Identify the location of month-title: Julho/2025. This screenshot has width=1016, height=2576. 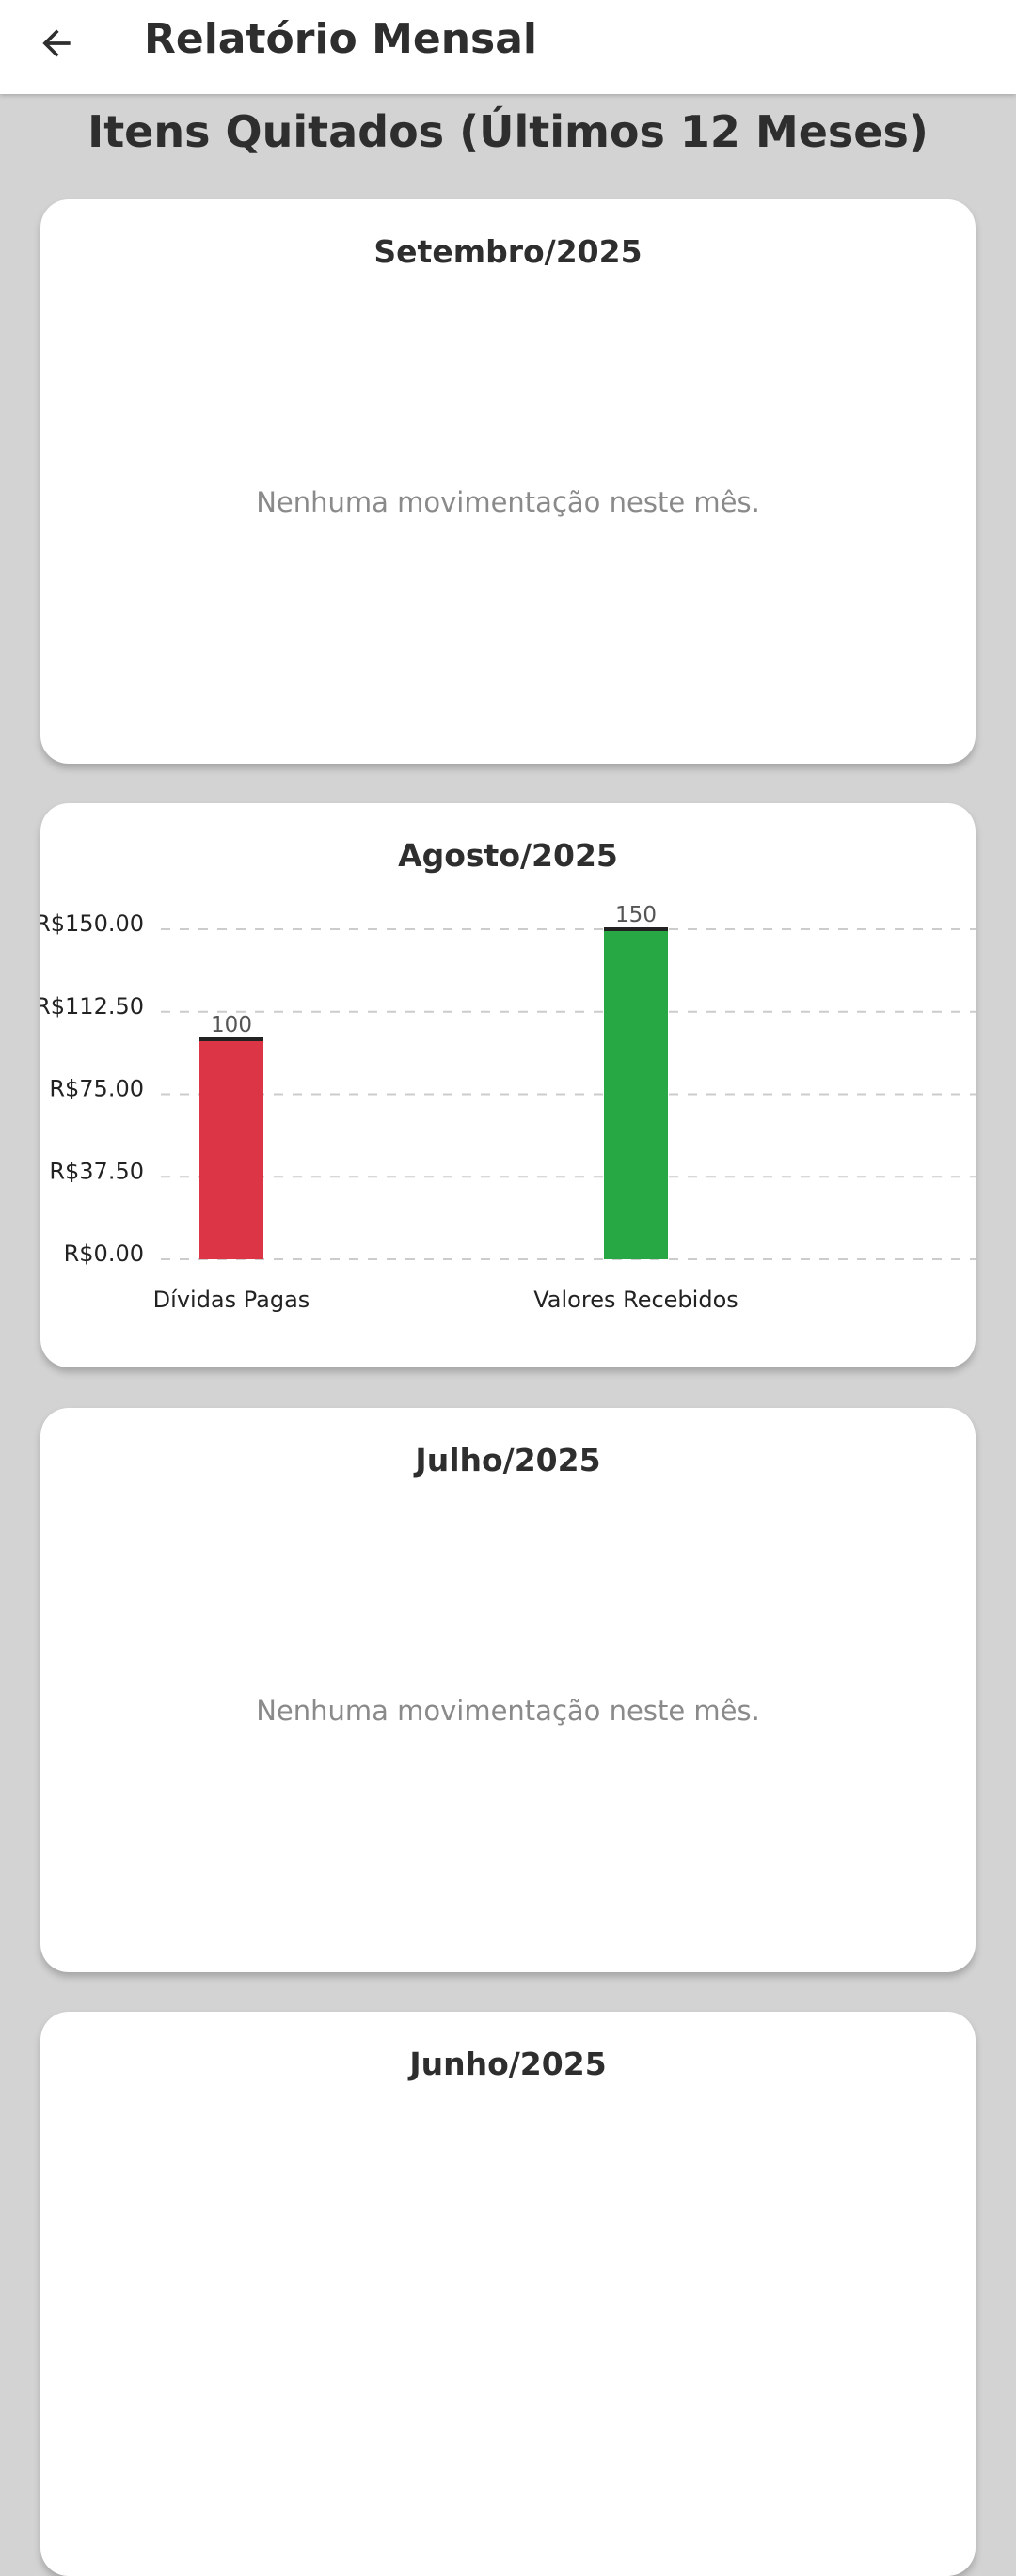
(508, 1460).